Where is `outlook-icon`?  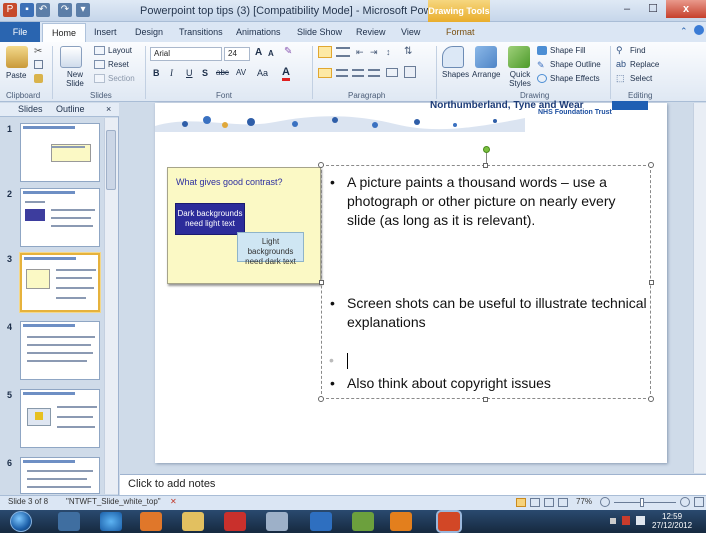
outlook-icon is located at coordinates (401, 521).